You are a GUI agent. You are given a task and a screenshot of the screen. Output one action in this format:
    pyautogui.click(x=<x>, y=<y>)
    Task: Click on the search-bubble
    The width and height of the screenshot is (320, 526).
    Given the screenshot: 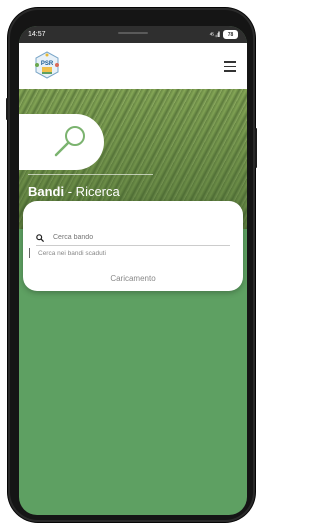 What is the action you would take?
    pyautogui.click(x=61, y=142)
    